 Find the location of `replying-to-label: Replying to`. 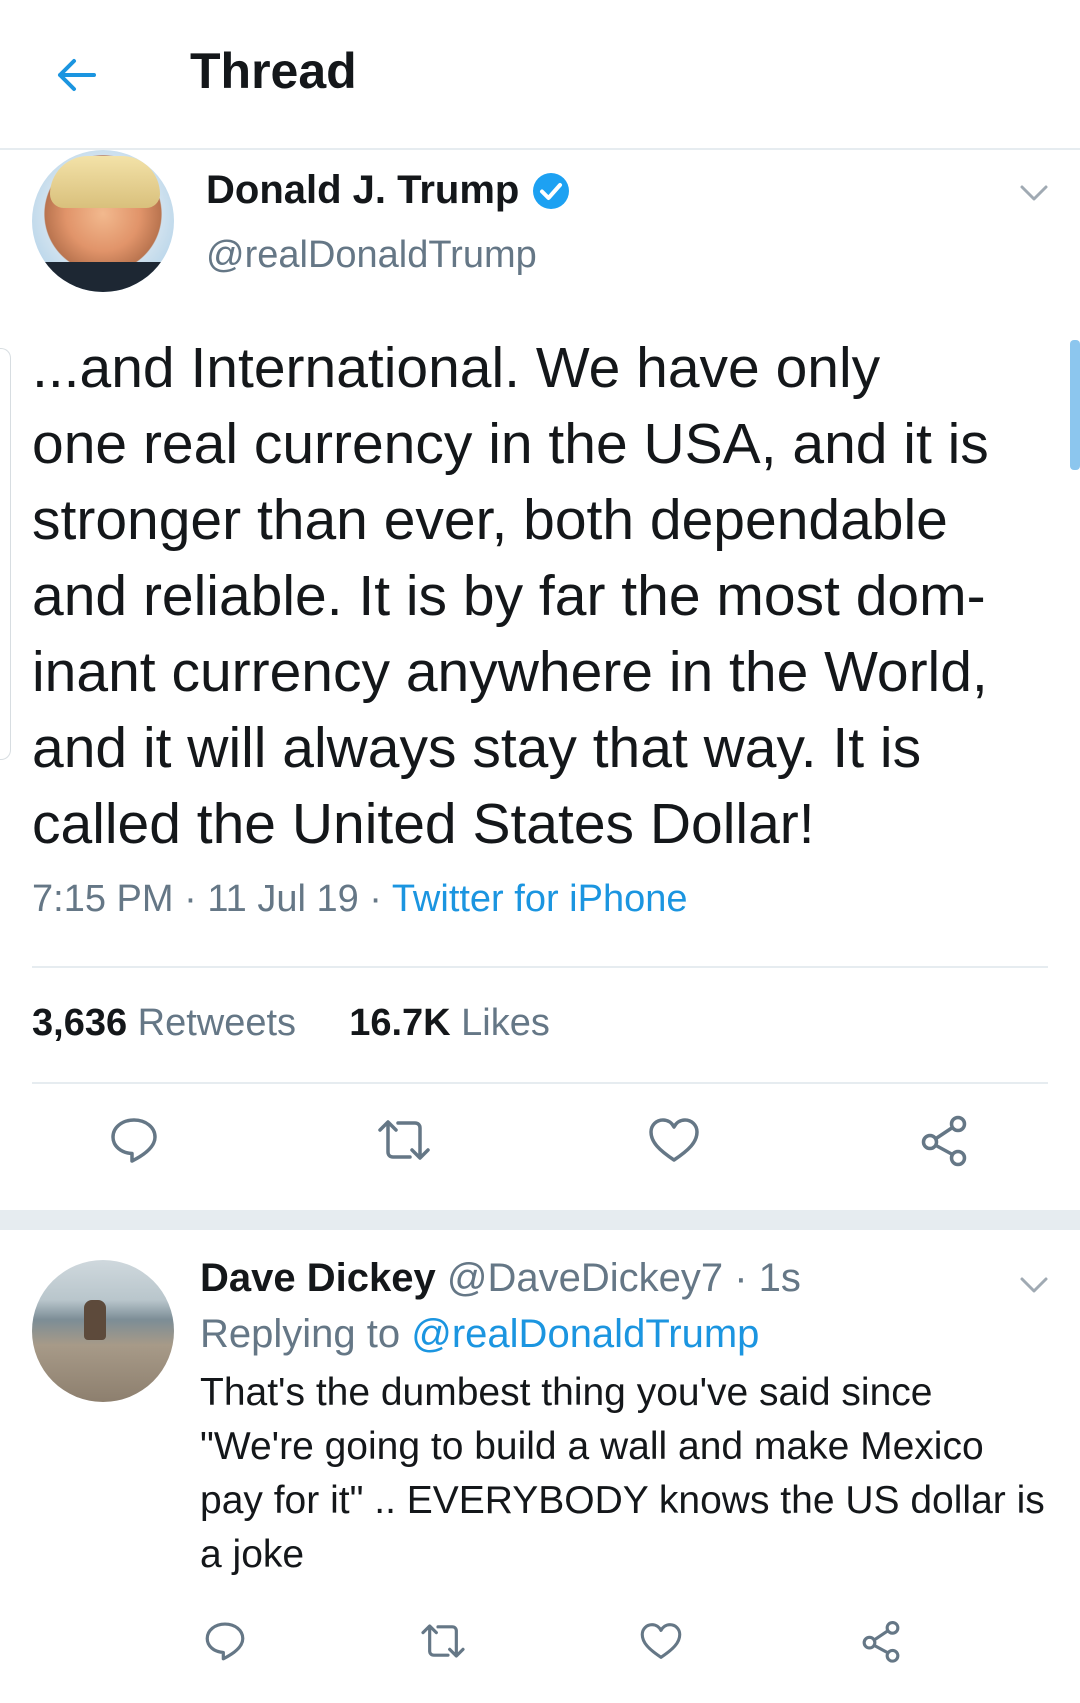

replying-to-label: Replying to is located at coordinates (300, 1334).